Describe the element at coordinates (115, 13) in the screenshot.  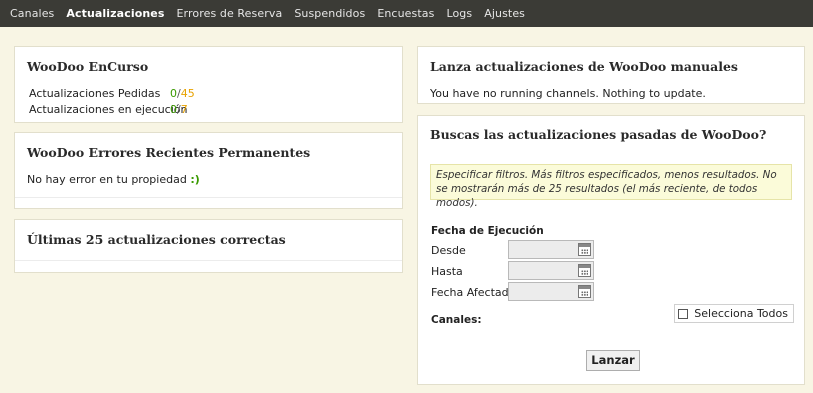
I see `nav-actualizaciones: Actualizaciones` at that location.